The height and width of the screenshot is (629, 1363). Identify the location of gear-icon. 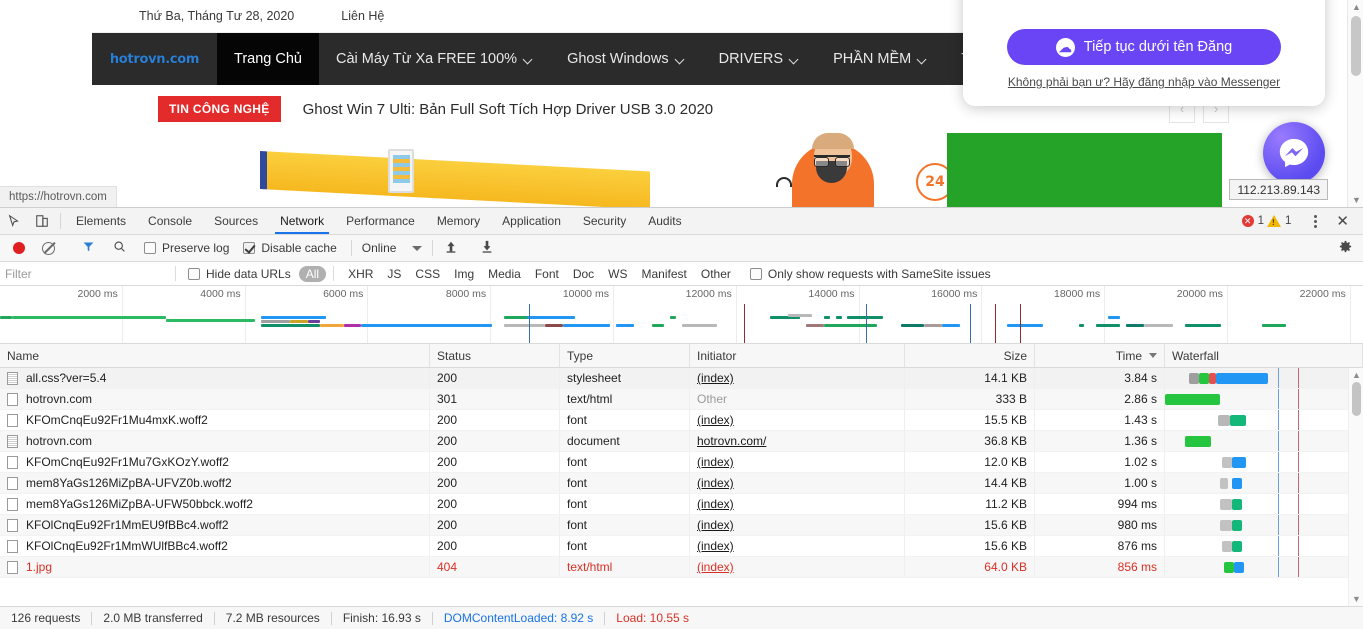
(1345, 248).